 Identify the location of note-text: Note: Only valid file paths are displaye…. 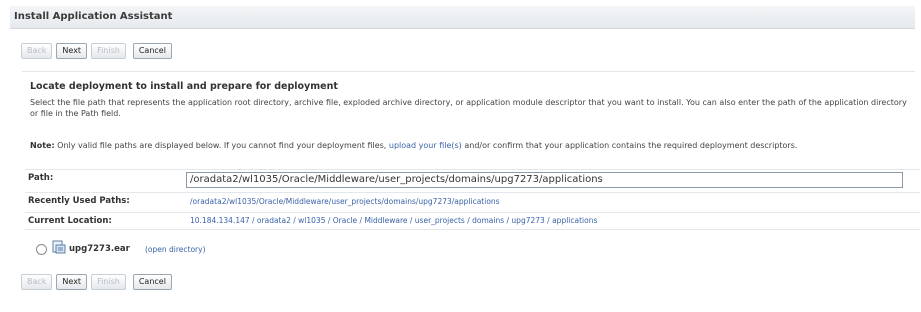
(470, 145).